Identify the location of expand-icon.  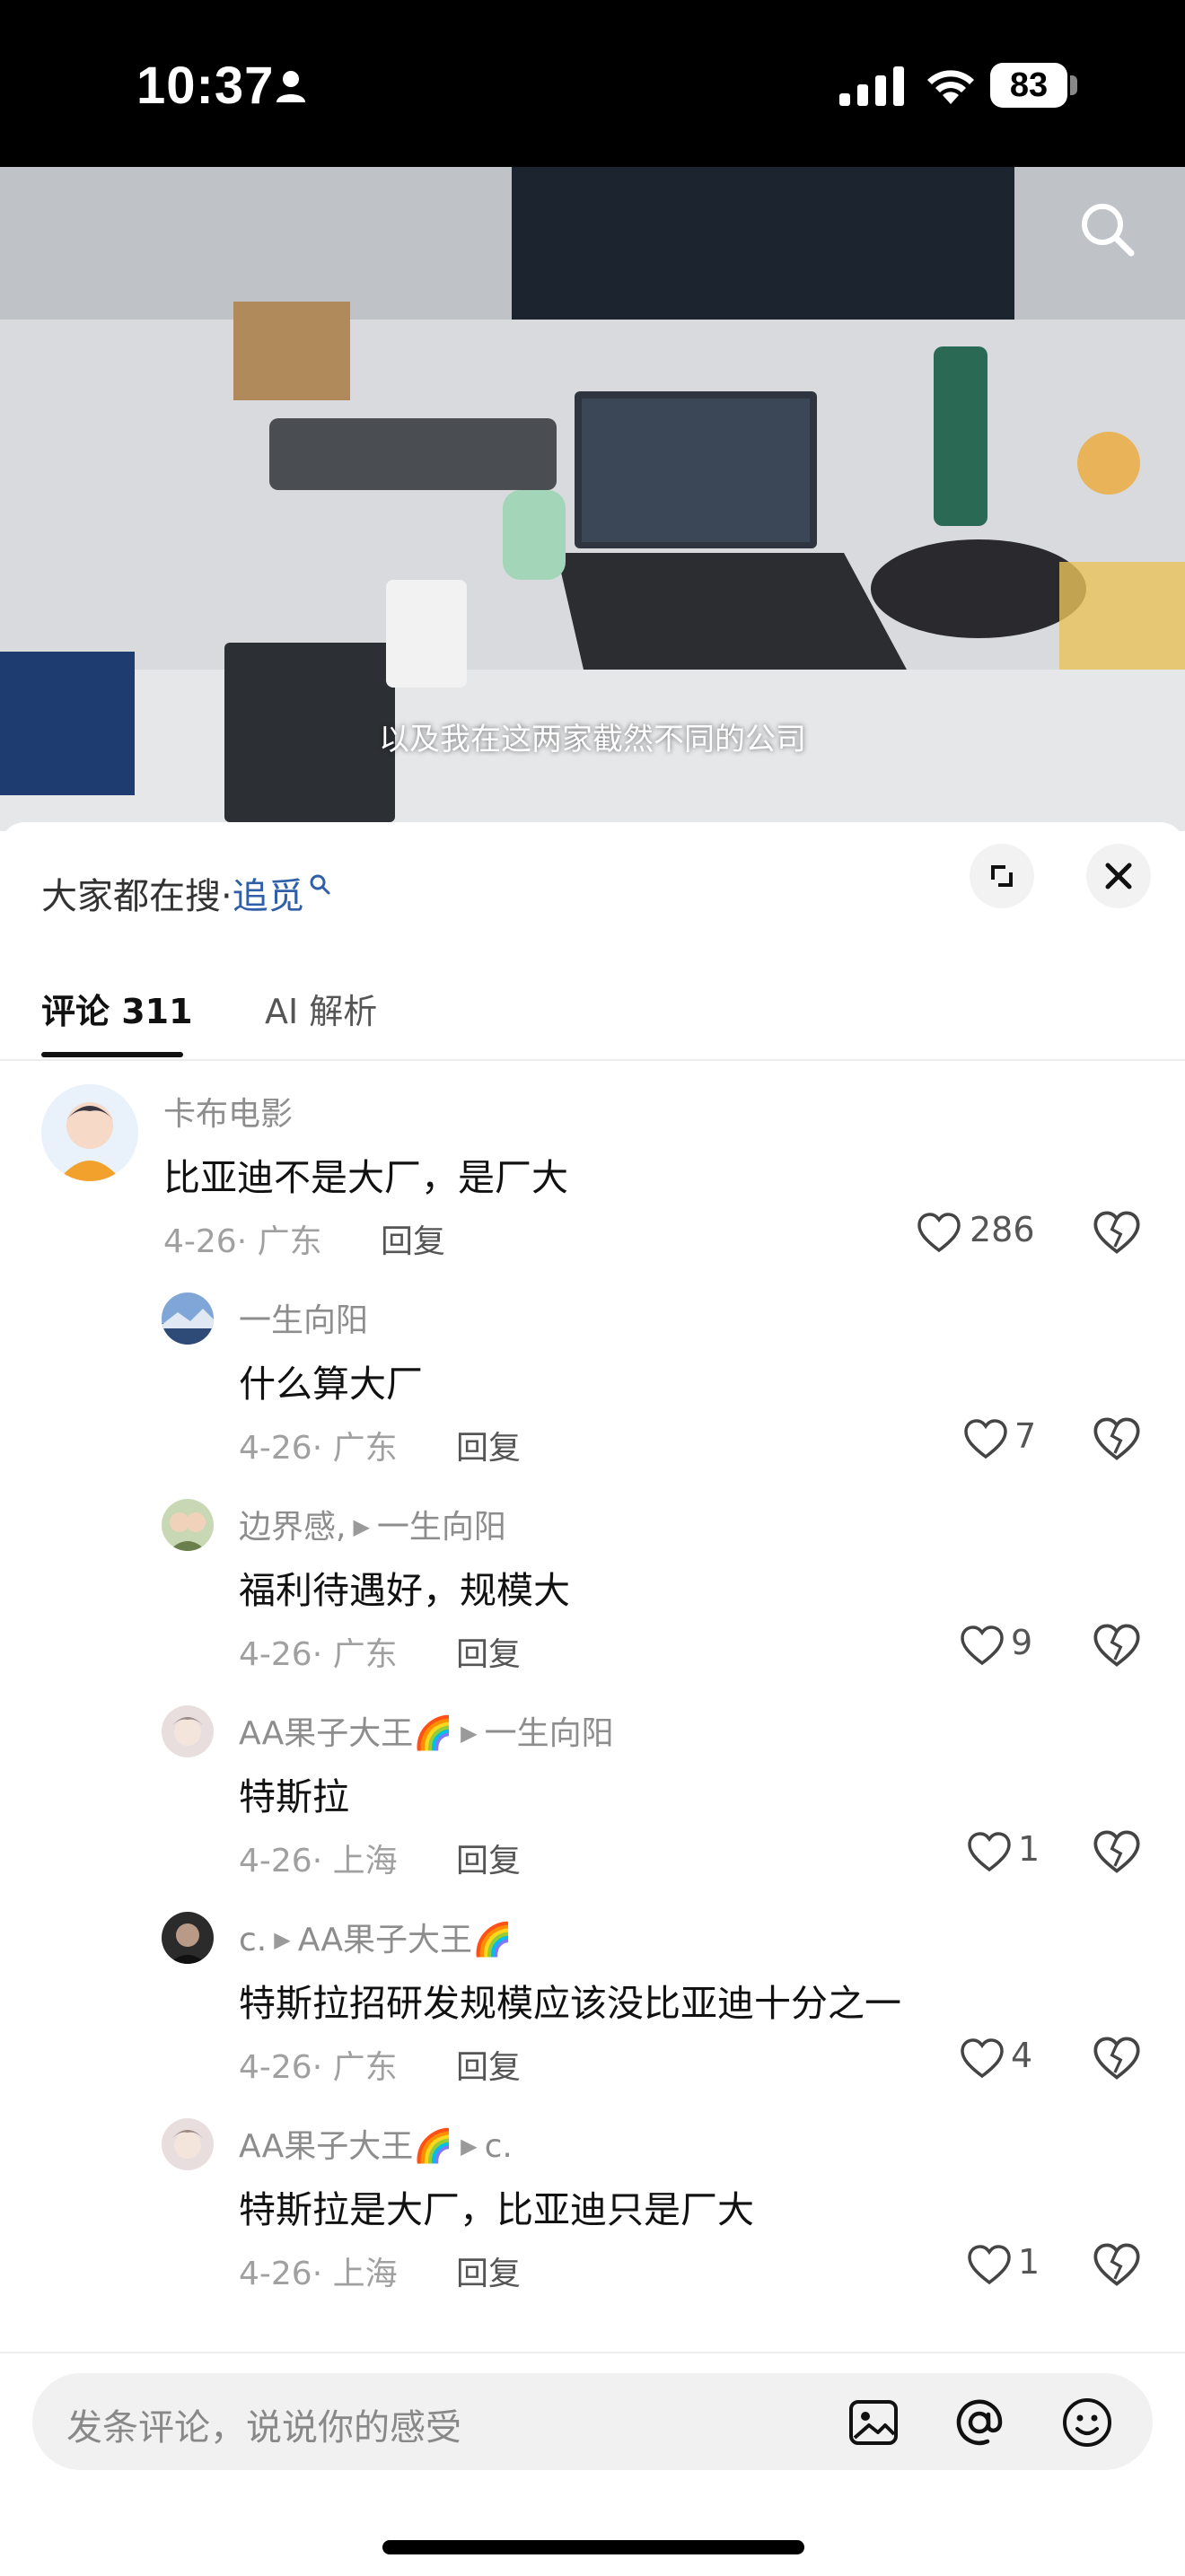
(1002, 876).